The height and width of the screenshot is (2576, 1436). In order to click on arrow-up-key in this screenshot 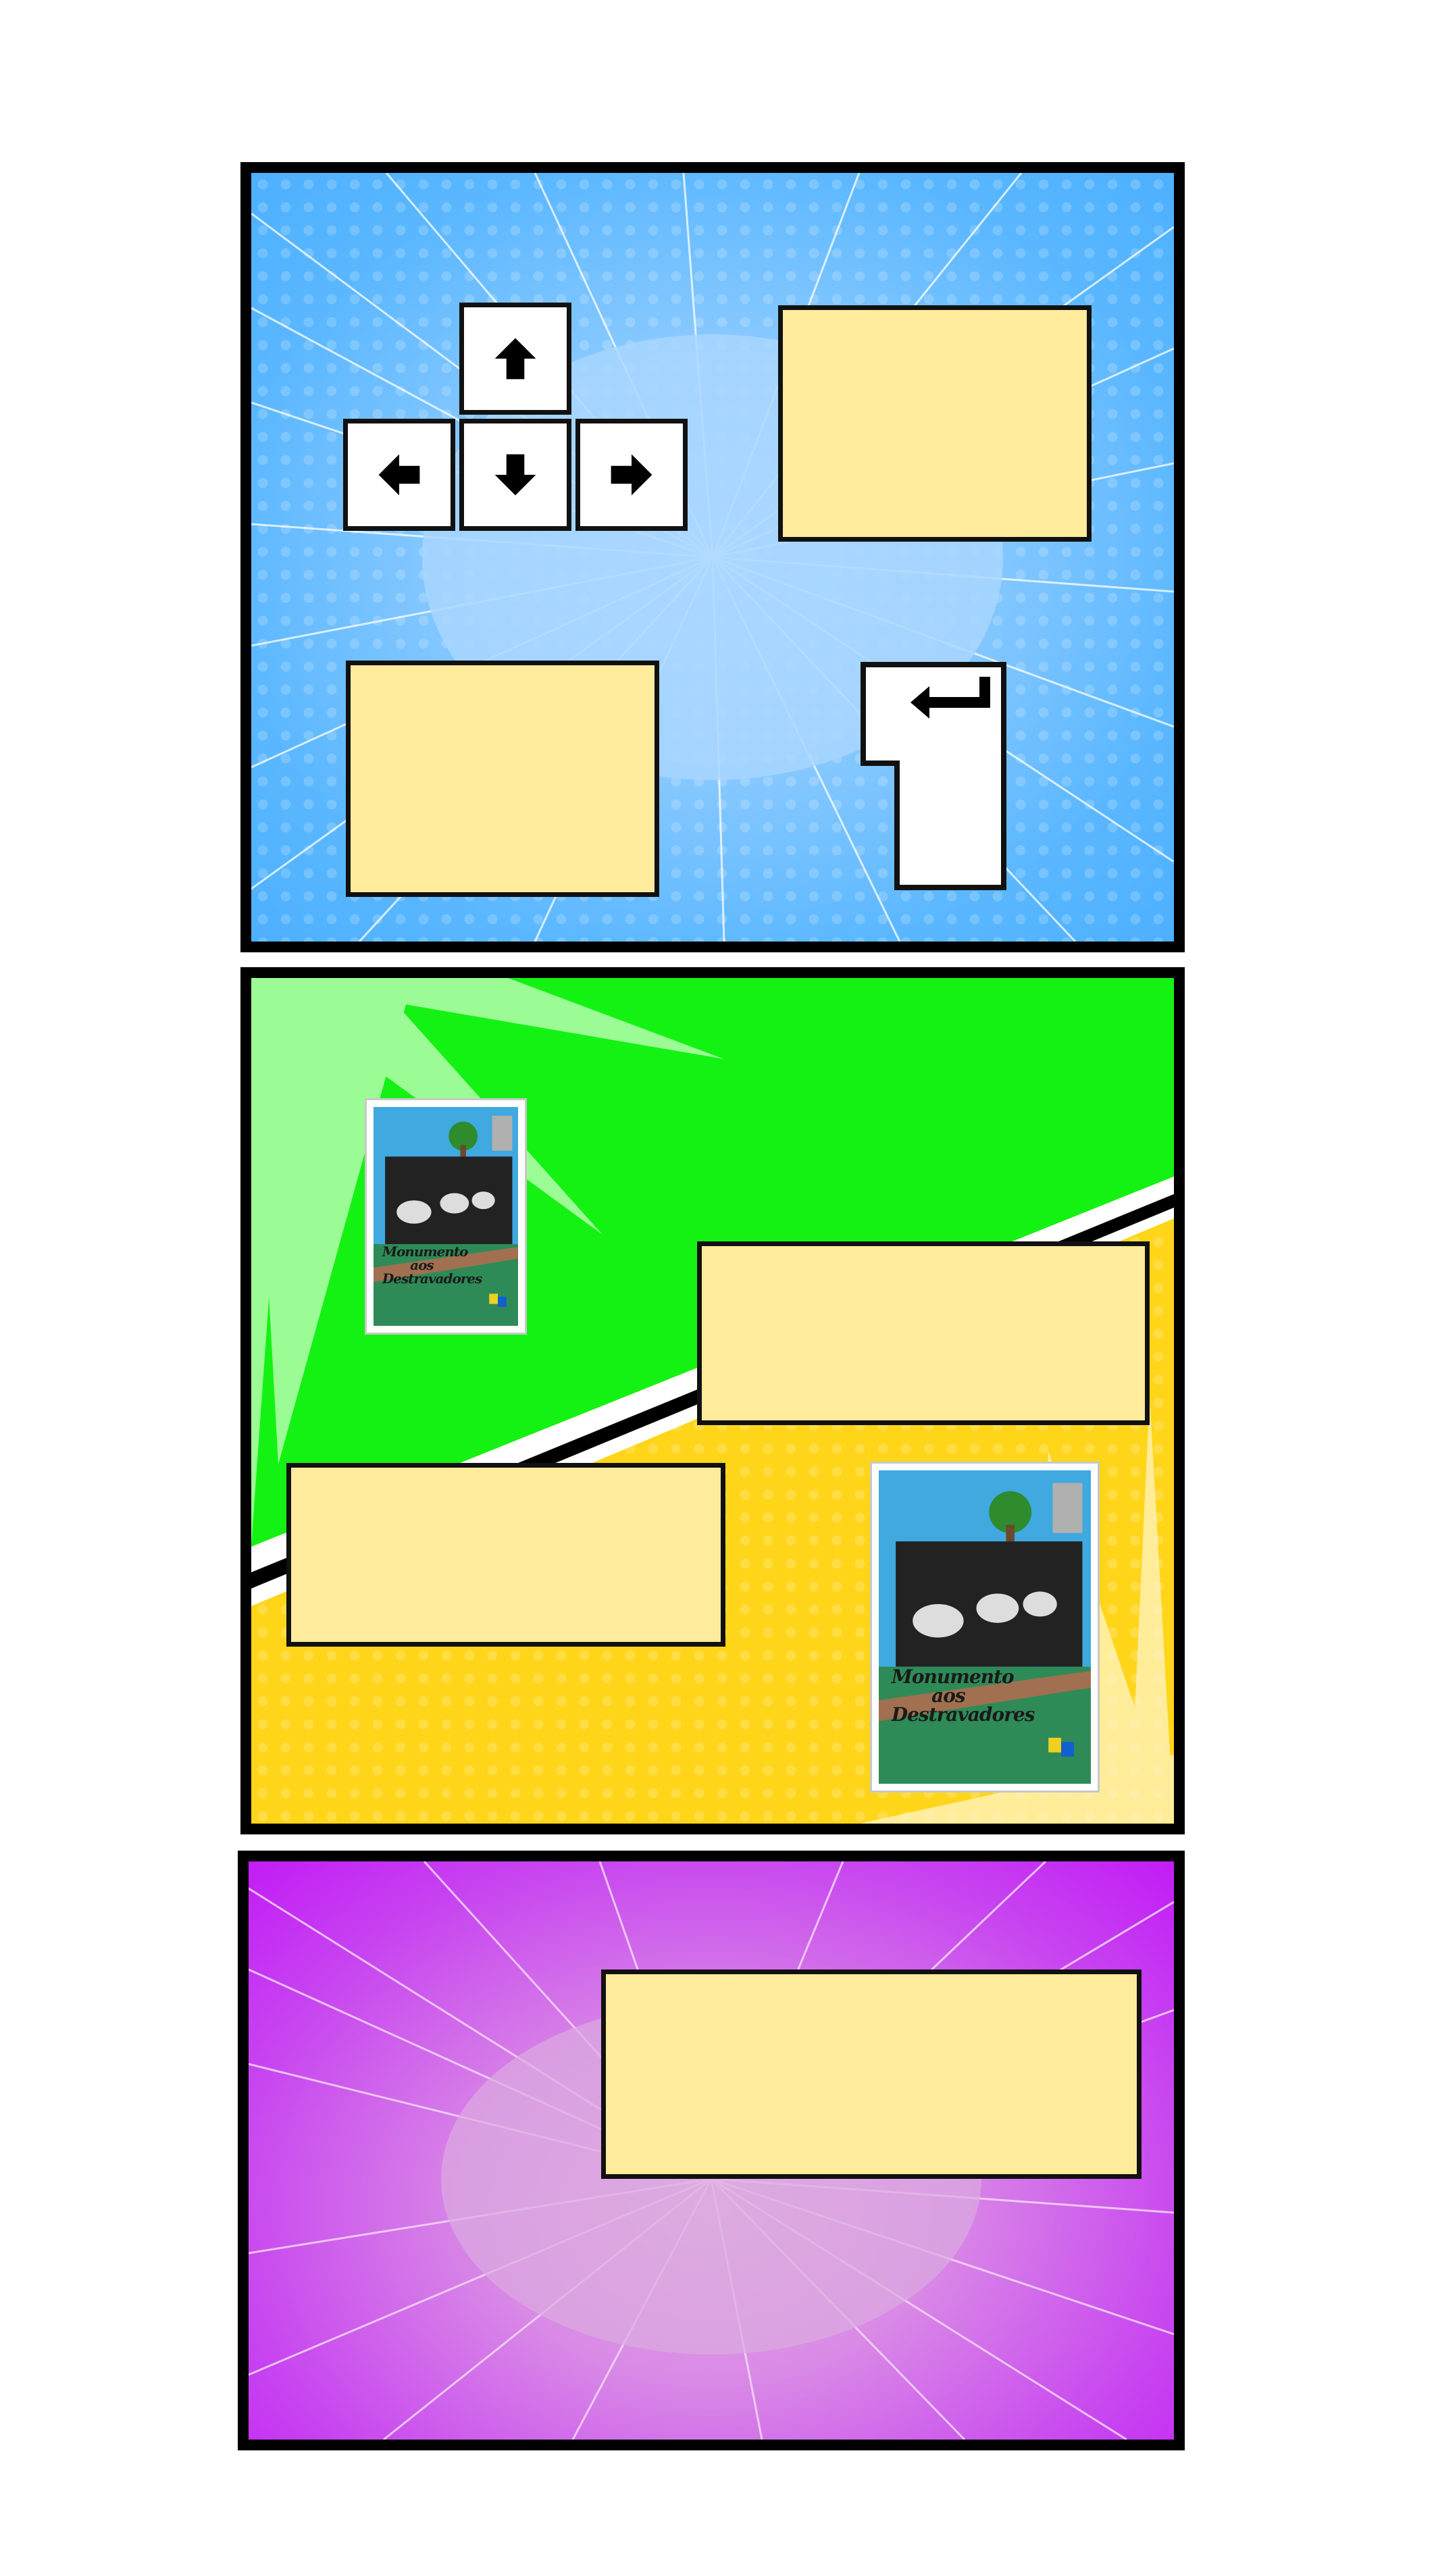, I will do `click(515, 359)`.